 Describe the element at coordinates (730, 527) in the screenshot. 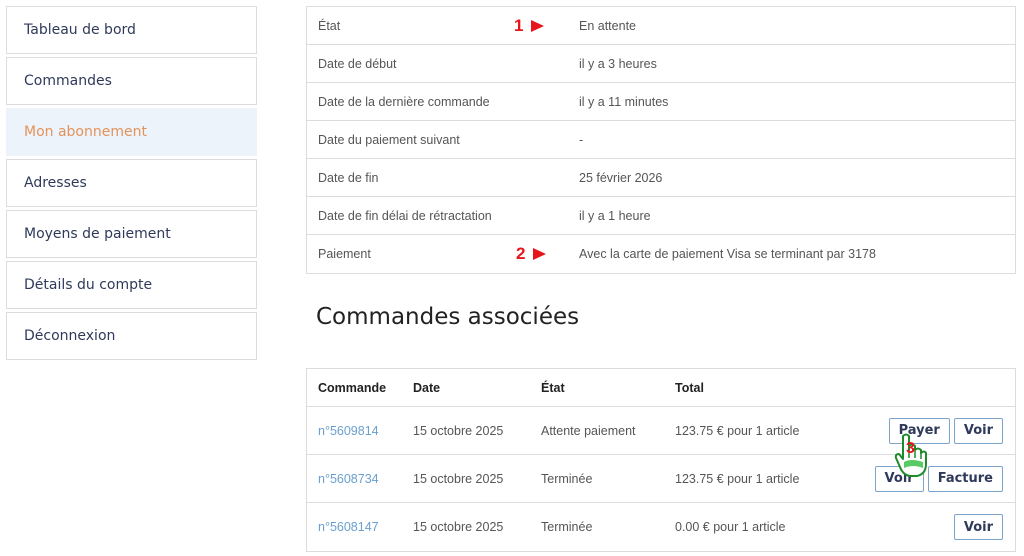

I see `order-total: 0.00 € pour 1 article` at that location.